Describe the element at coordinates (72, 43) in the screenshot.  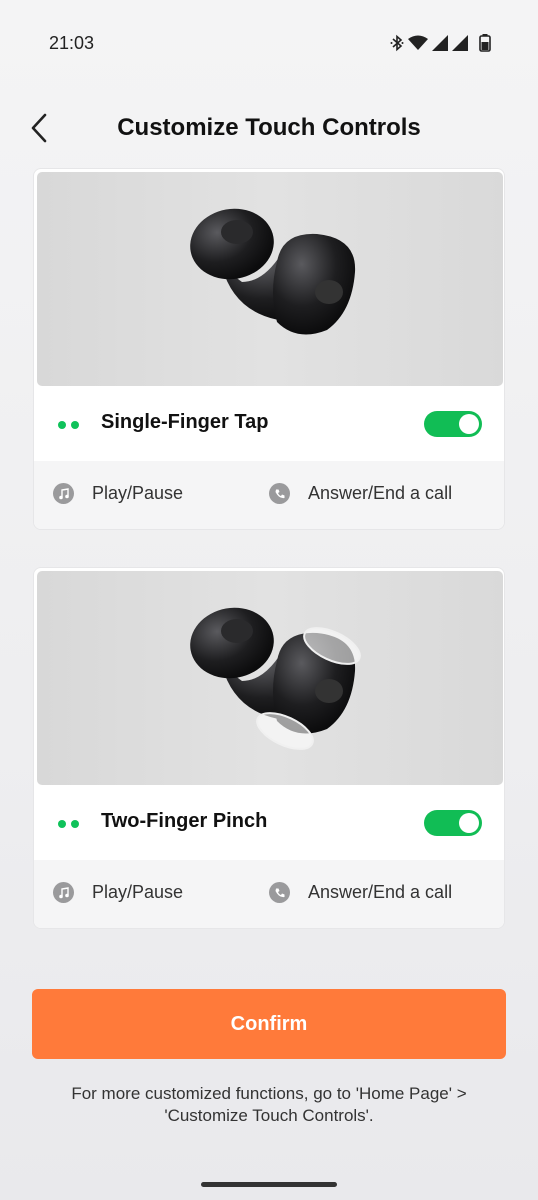
I see `status-time: 21:03` at that location.